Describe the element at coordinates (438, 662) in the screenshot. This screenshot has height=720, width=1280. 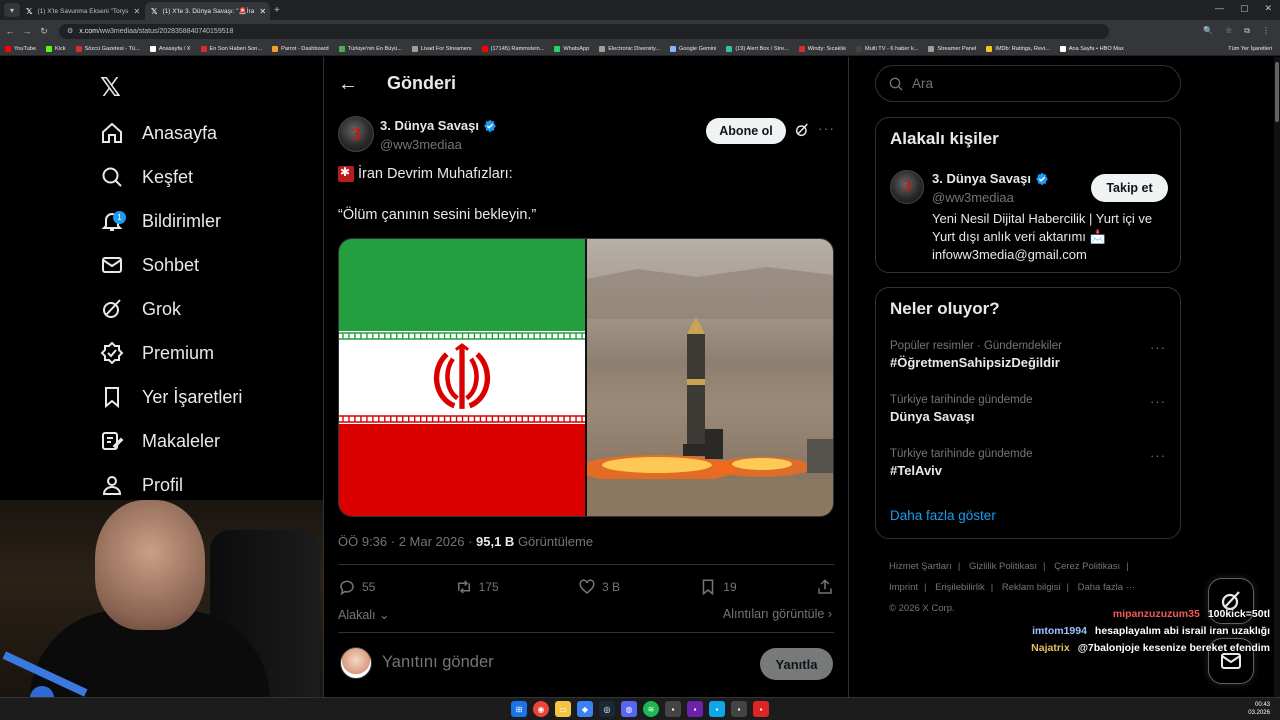
I see `reply-input: Yanıtını gönder` at that location.